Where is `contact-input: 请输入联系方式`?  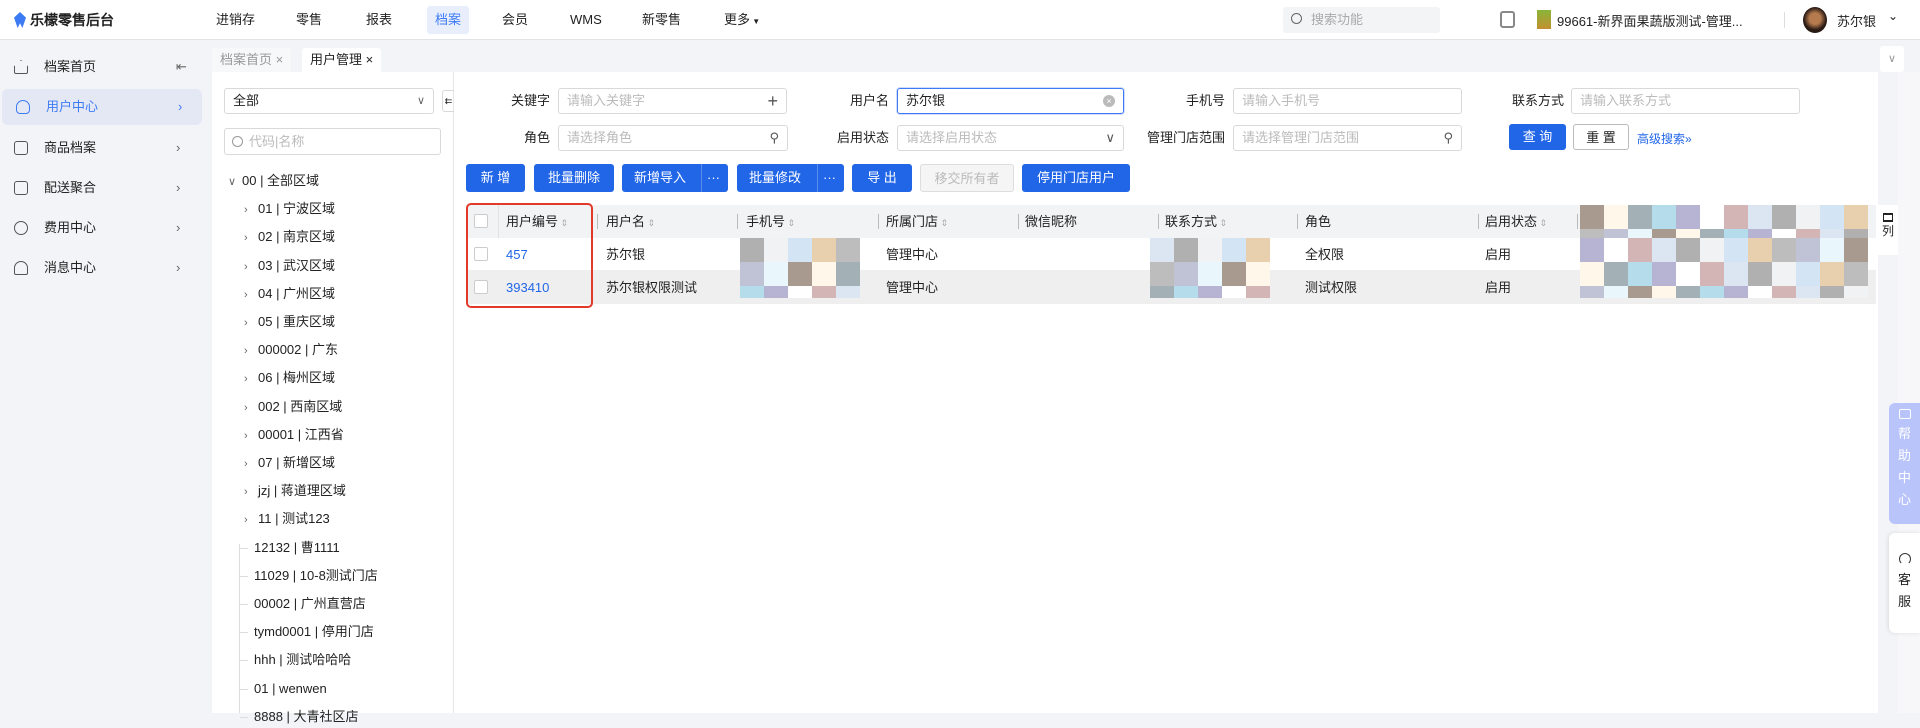 contact-input: 请输入联系方式 is located at coordinates (1685, 101).